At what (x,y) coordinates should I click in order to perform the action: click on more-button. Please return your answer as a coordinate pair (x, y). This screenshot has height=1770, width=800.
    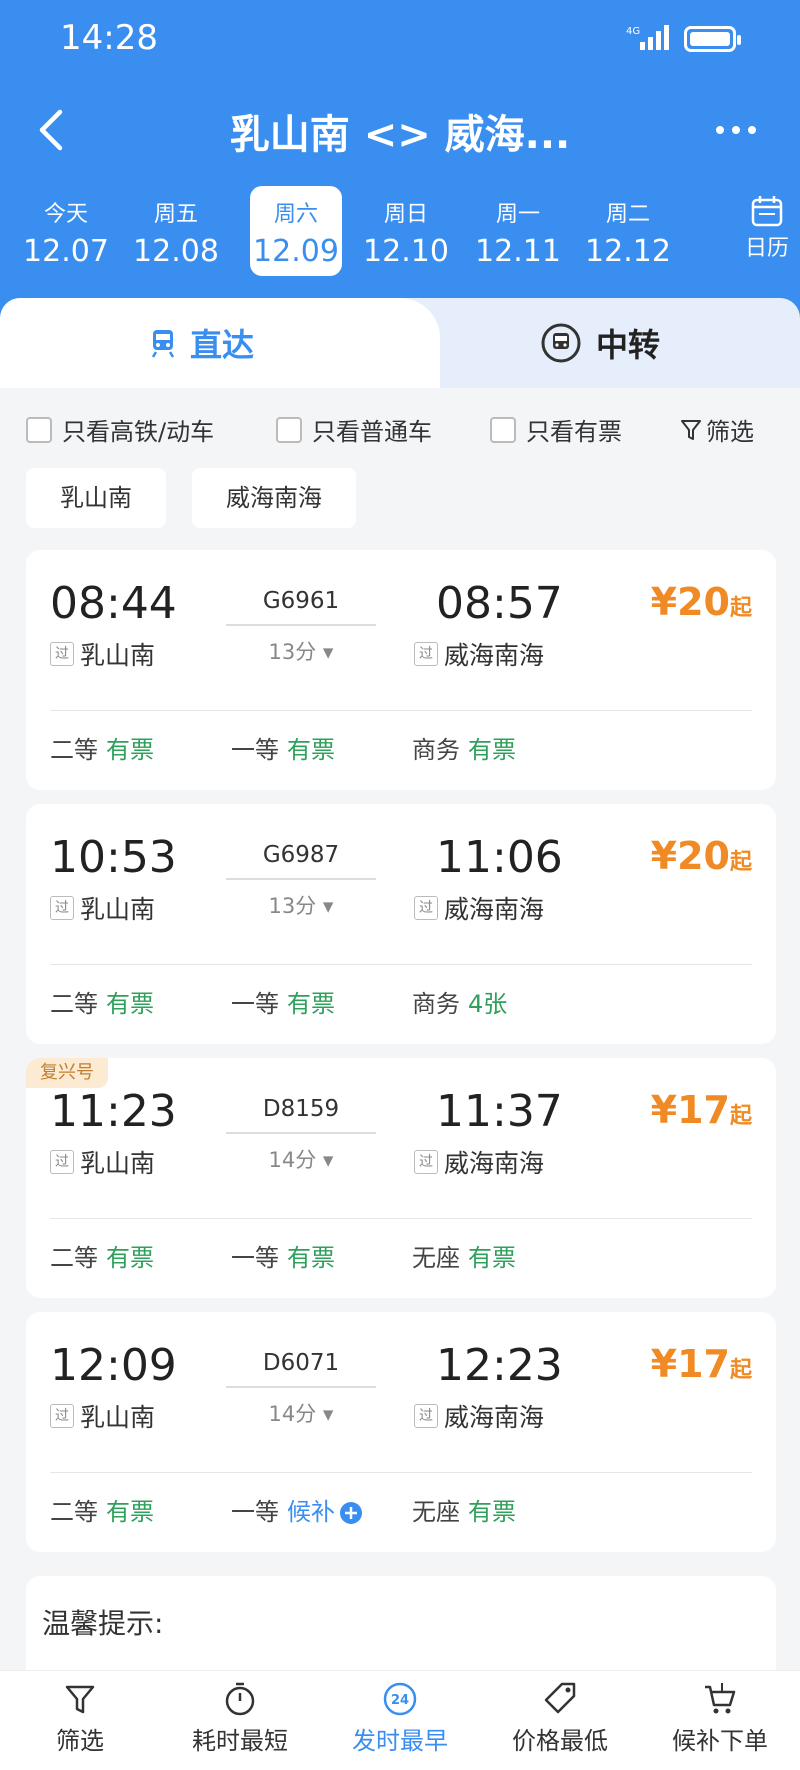
    Looking at the image, I should click on (741, 130).